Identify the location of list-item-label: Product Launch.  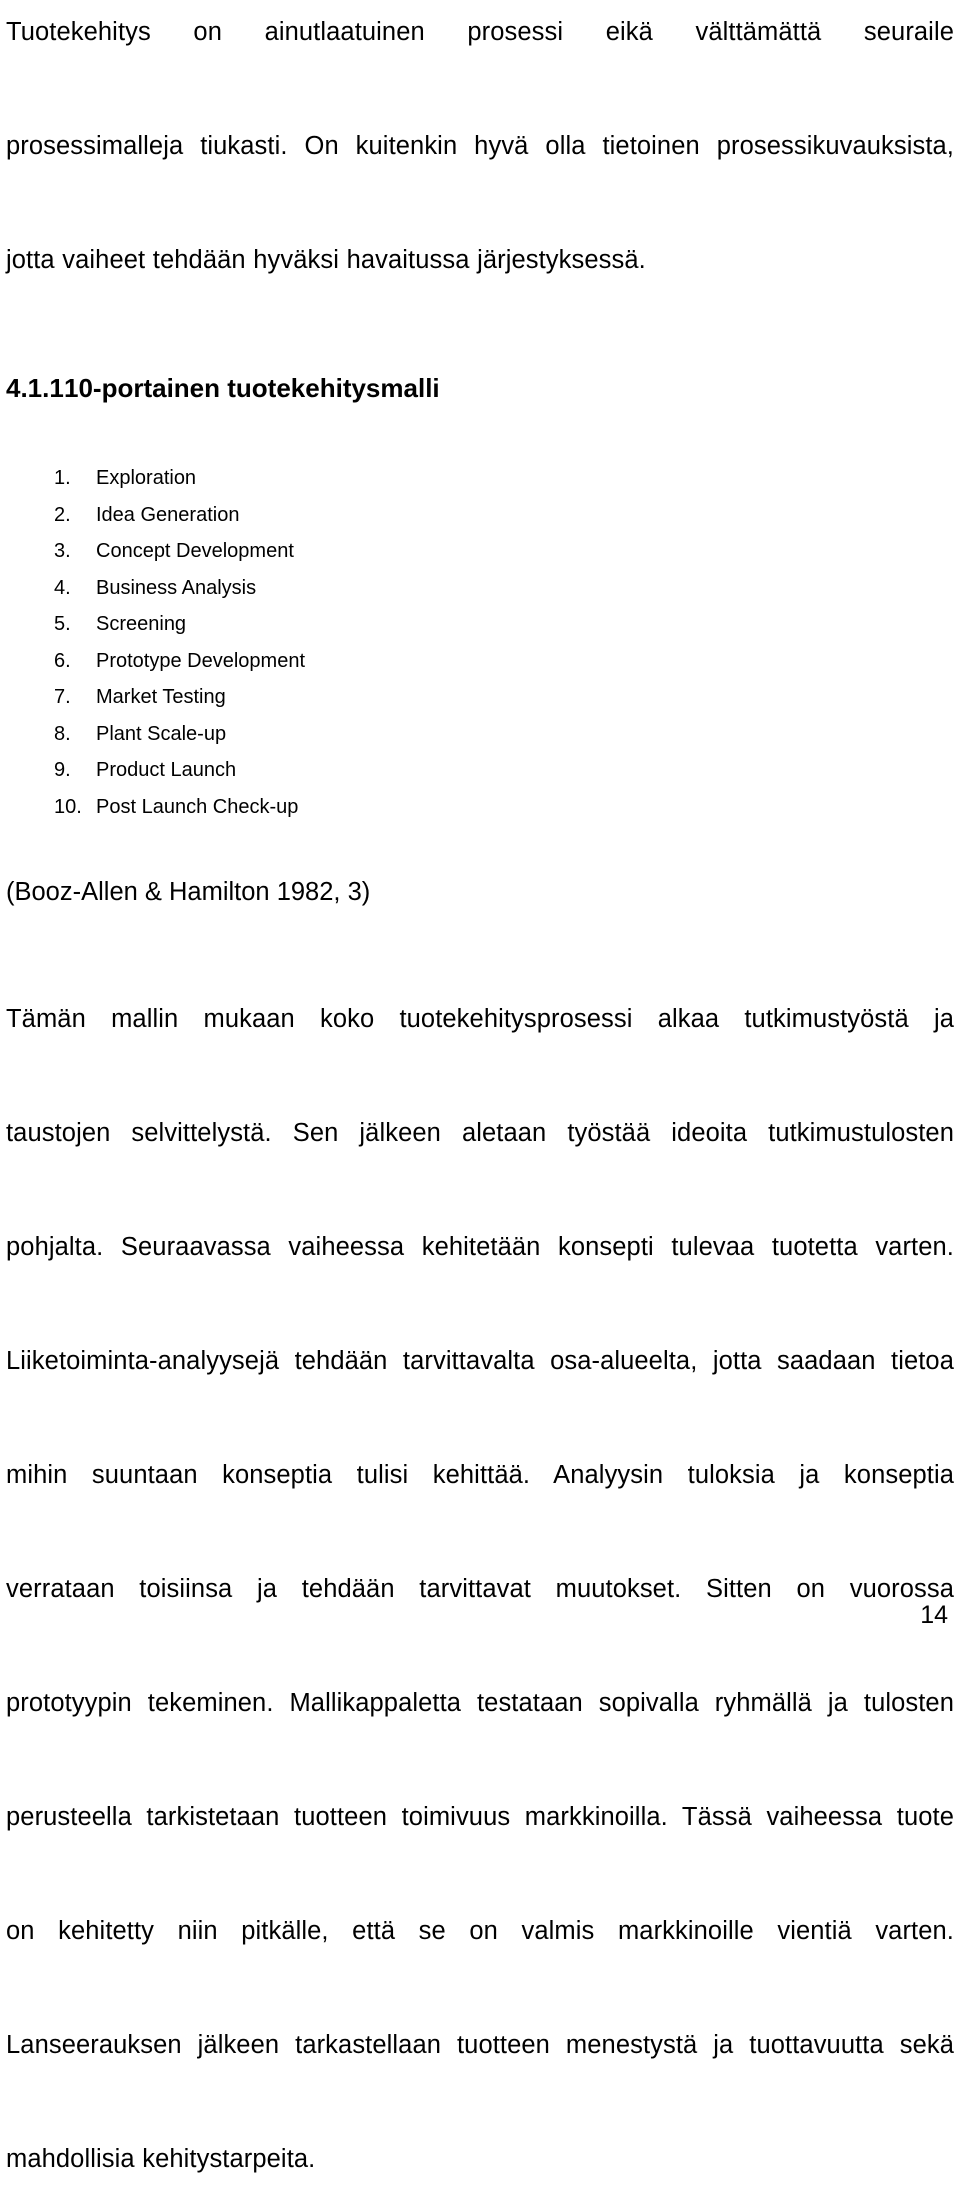
(166, 770).